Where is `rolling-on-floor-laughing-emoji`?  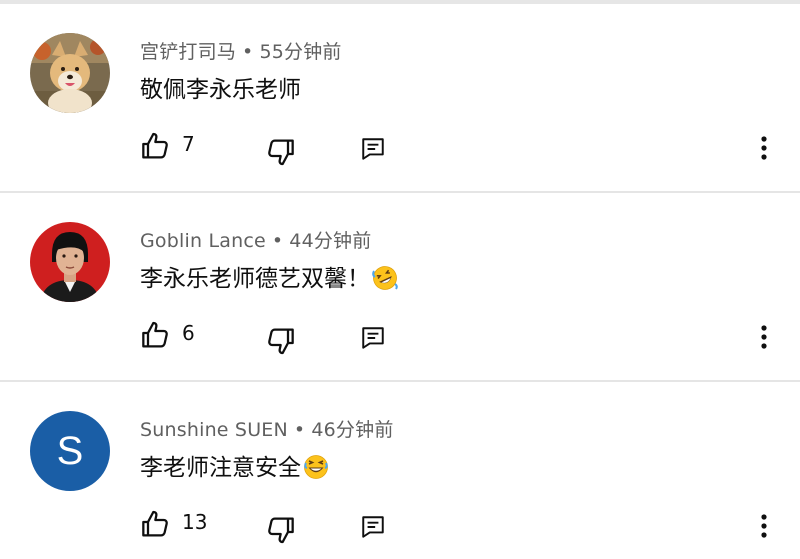 rolling-on-floor-laughing-emoji is located at coordinates (385, 278).